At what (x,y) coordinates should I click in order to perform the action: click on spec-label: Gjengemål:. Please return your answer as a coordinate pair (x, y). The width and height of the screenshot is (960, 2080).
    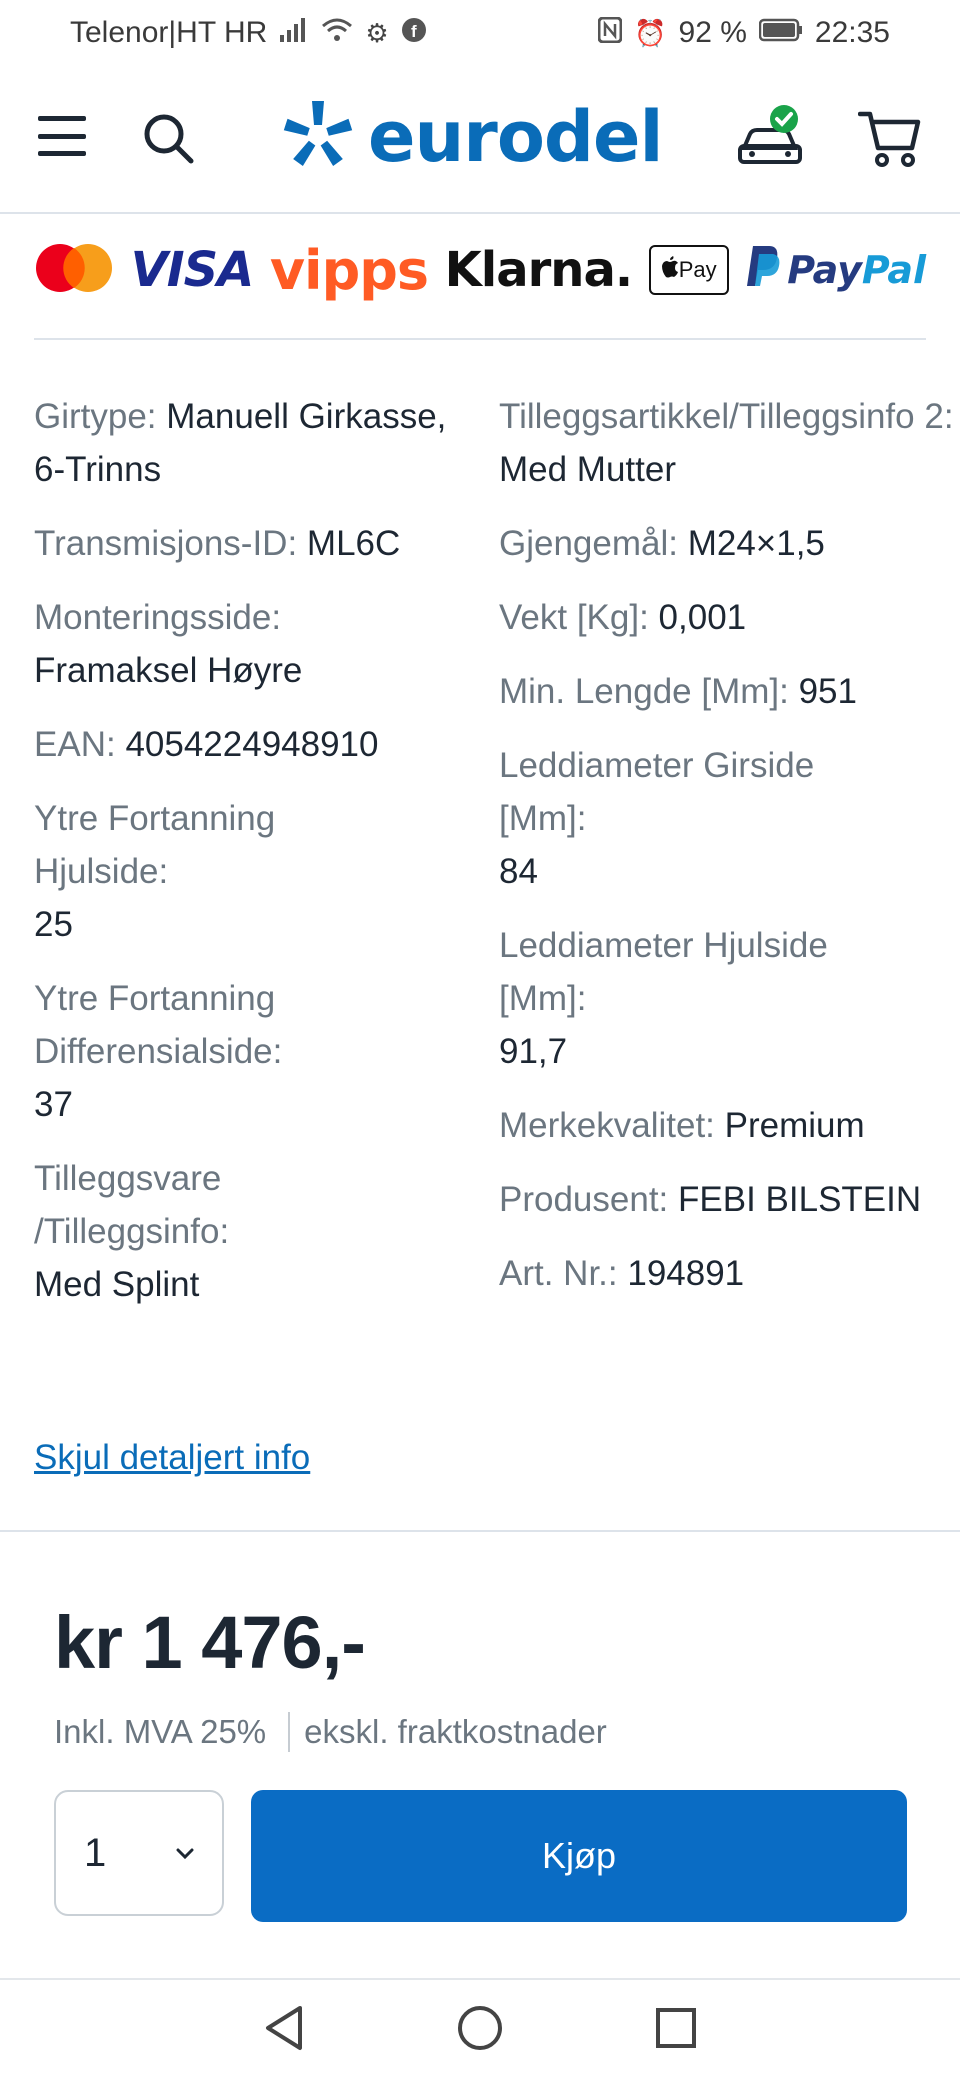
    Looking at the image, I should click on (588, 543).